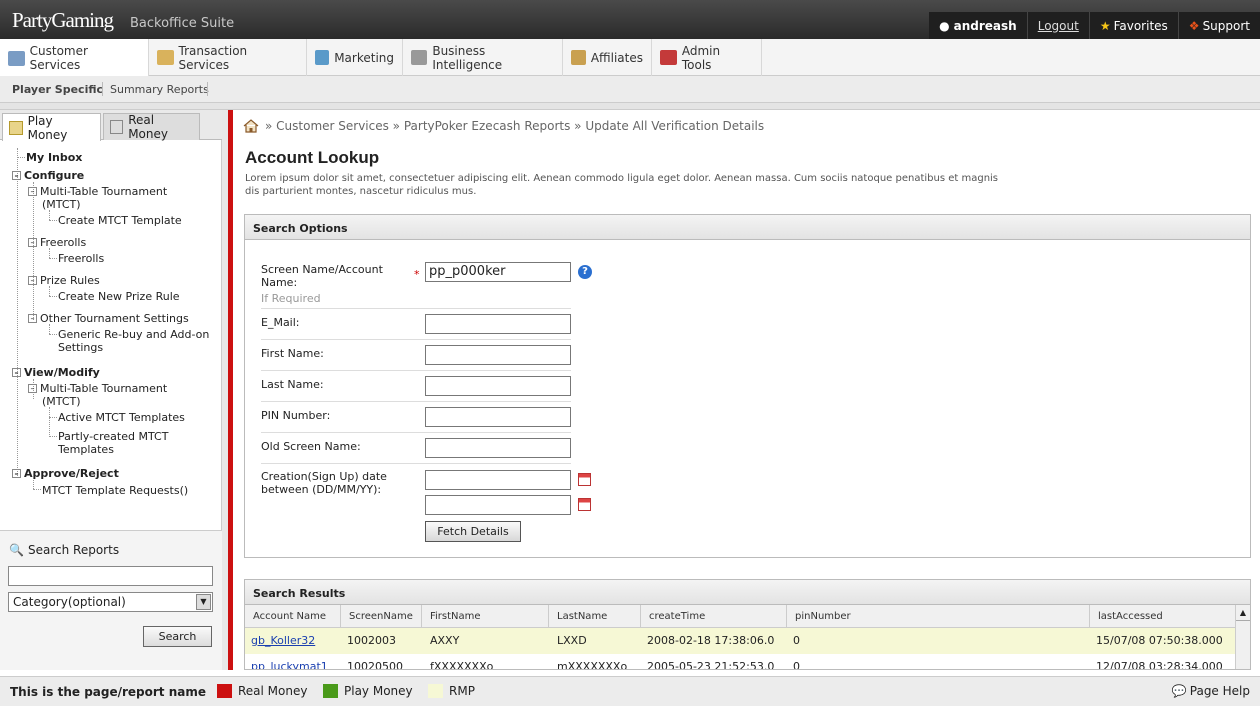 This screenshot has height=706, width=1260. I want to click on tree-item-approve-reject: – Approve/Reject, so click(65, 473).